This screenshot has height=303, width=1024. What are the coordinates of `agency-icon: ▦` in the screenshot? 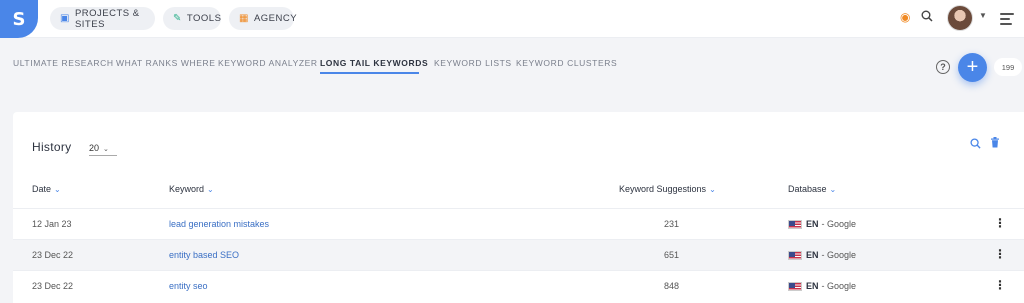 It's located at (244, 18).